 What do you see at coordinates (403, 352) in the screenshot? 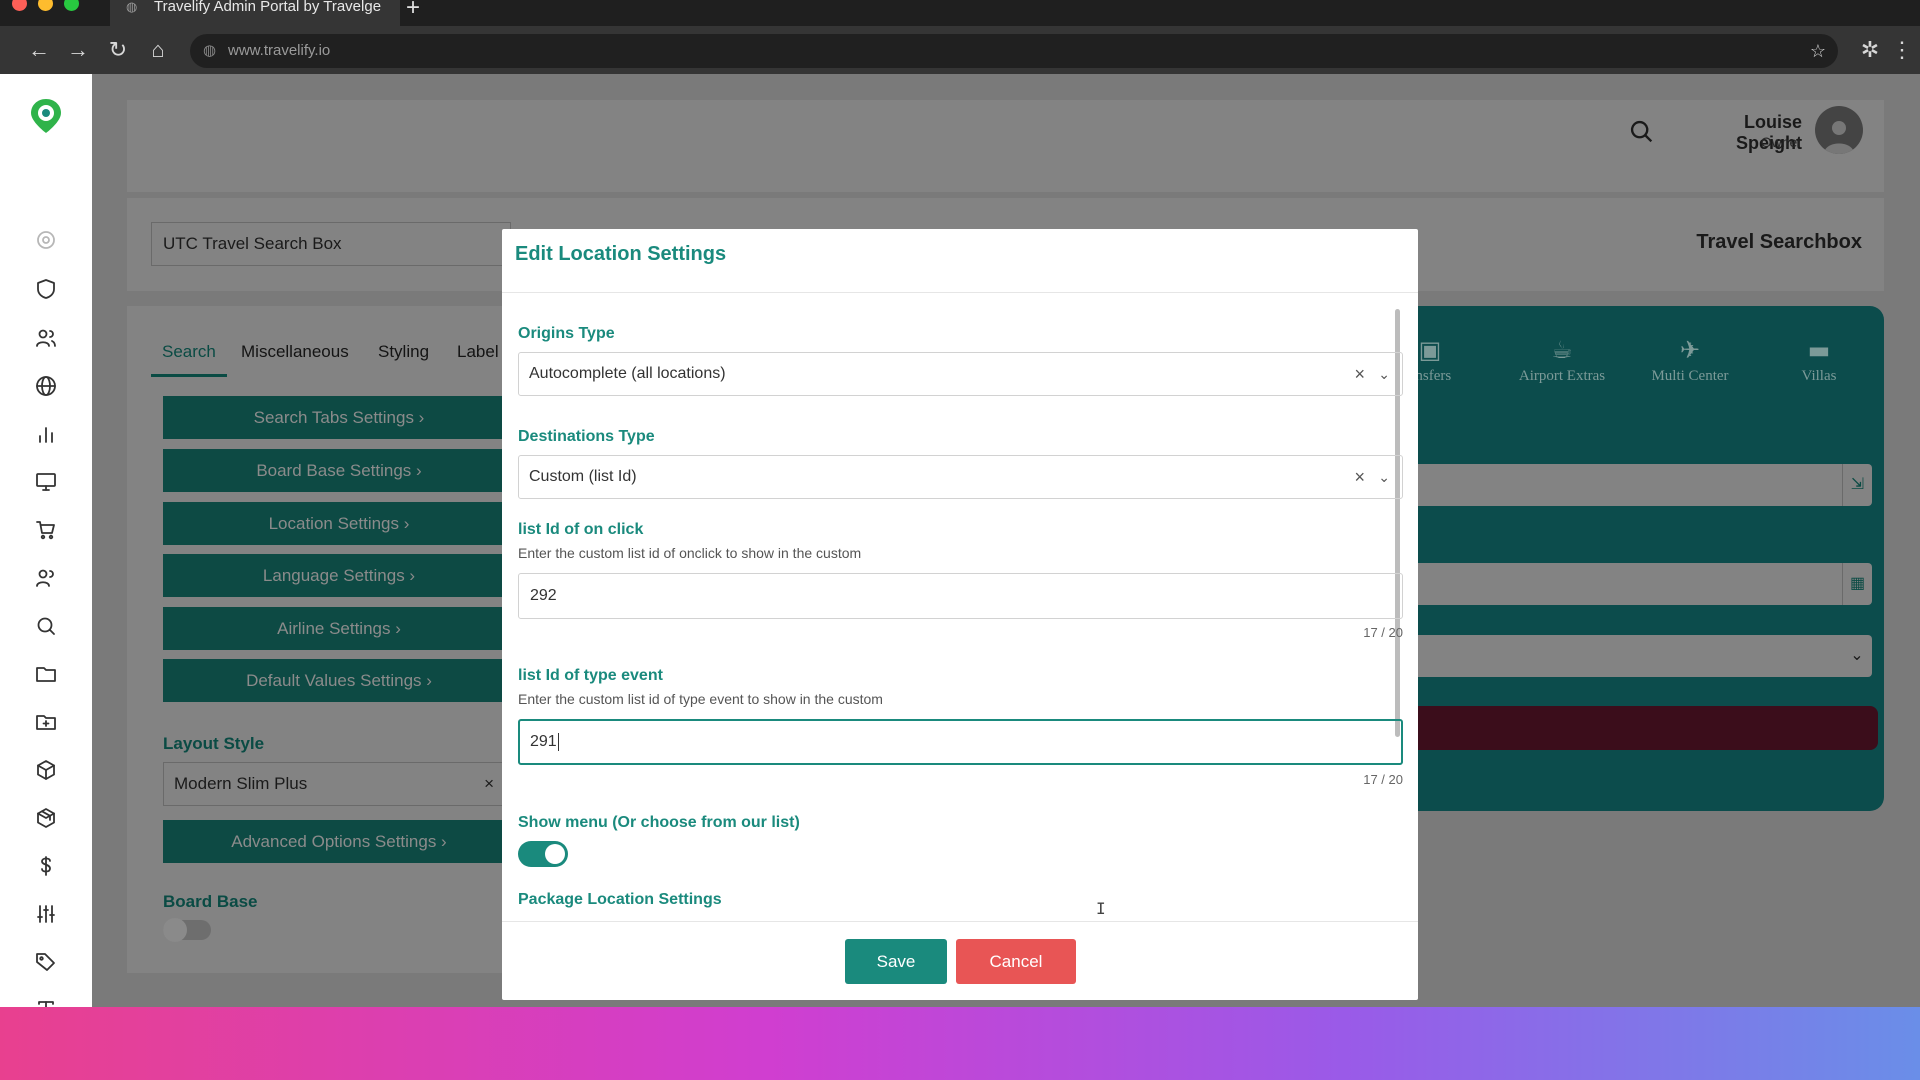
I see `tab-styling: Styling` at bounding box center [403, 352].